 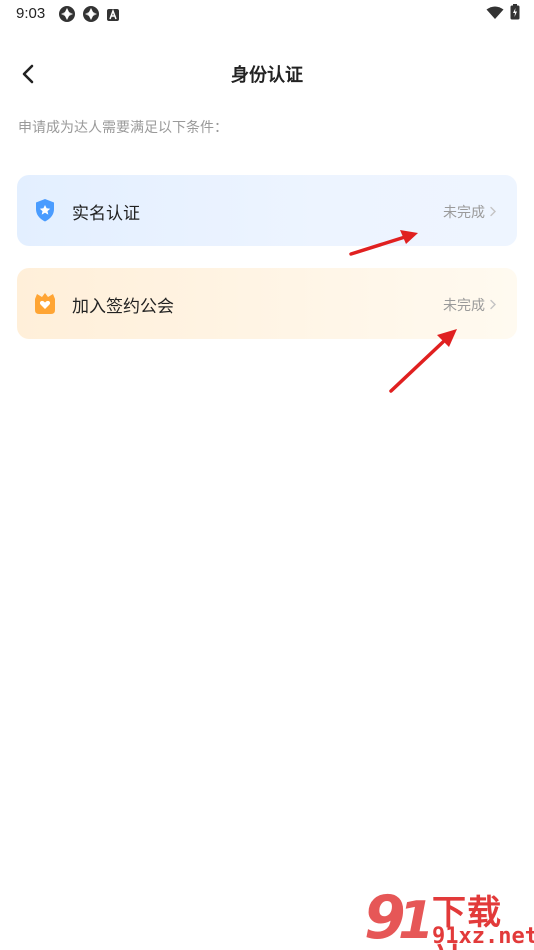 What do you see at coordinates (483, 936) in the screenshot?
I see `watermark-url: 91xz.net` at bounding box center [483, 936].